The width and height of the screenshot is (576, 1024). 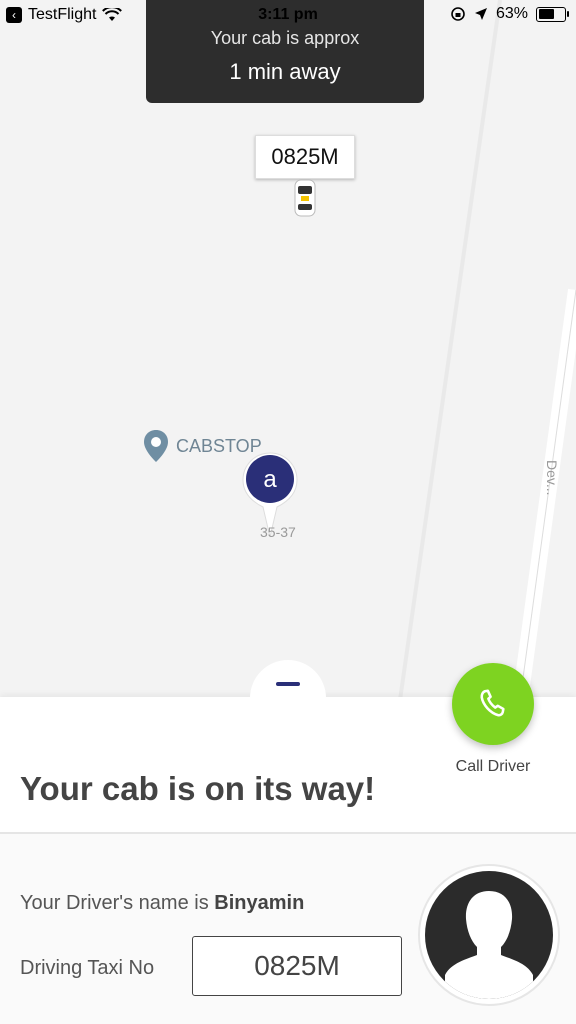 I want to click on rotation-lock-icon, so click(x=458, y=14).